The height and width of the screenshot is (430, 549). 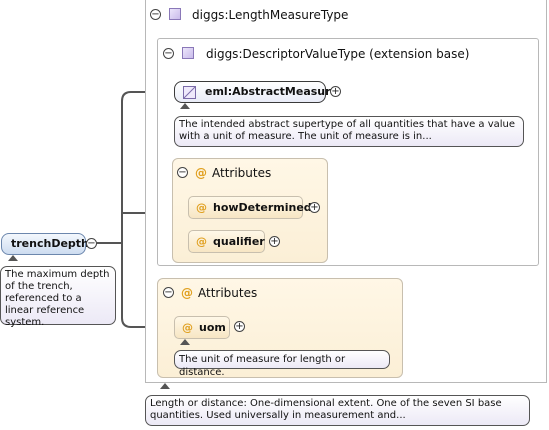 I want to click on abstract-measure-element: eml:AbstractMeasure, so click(x=256, y=92).